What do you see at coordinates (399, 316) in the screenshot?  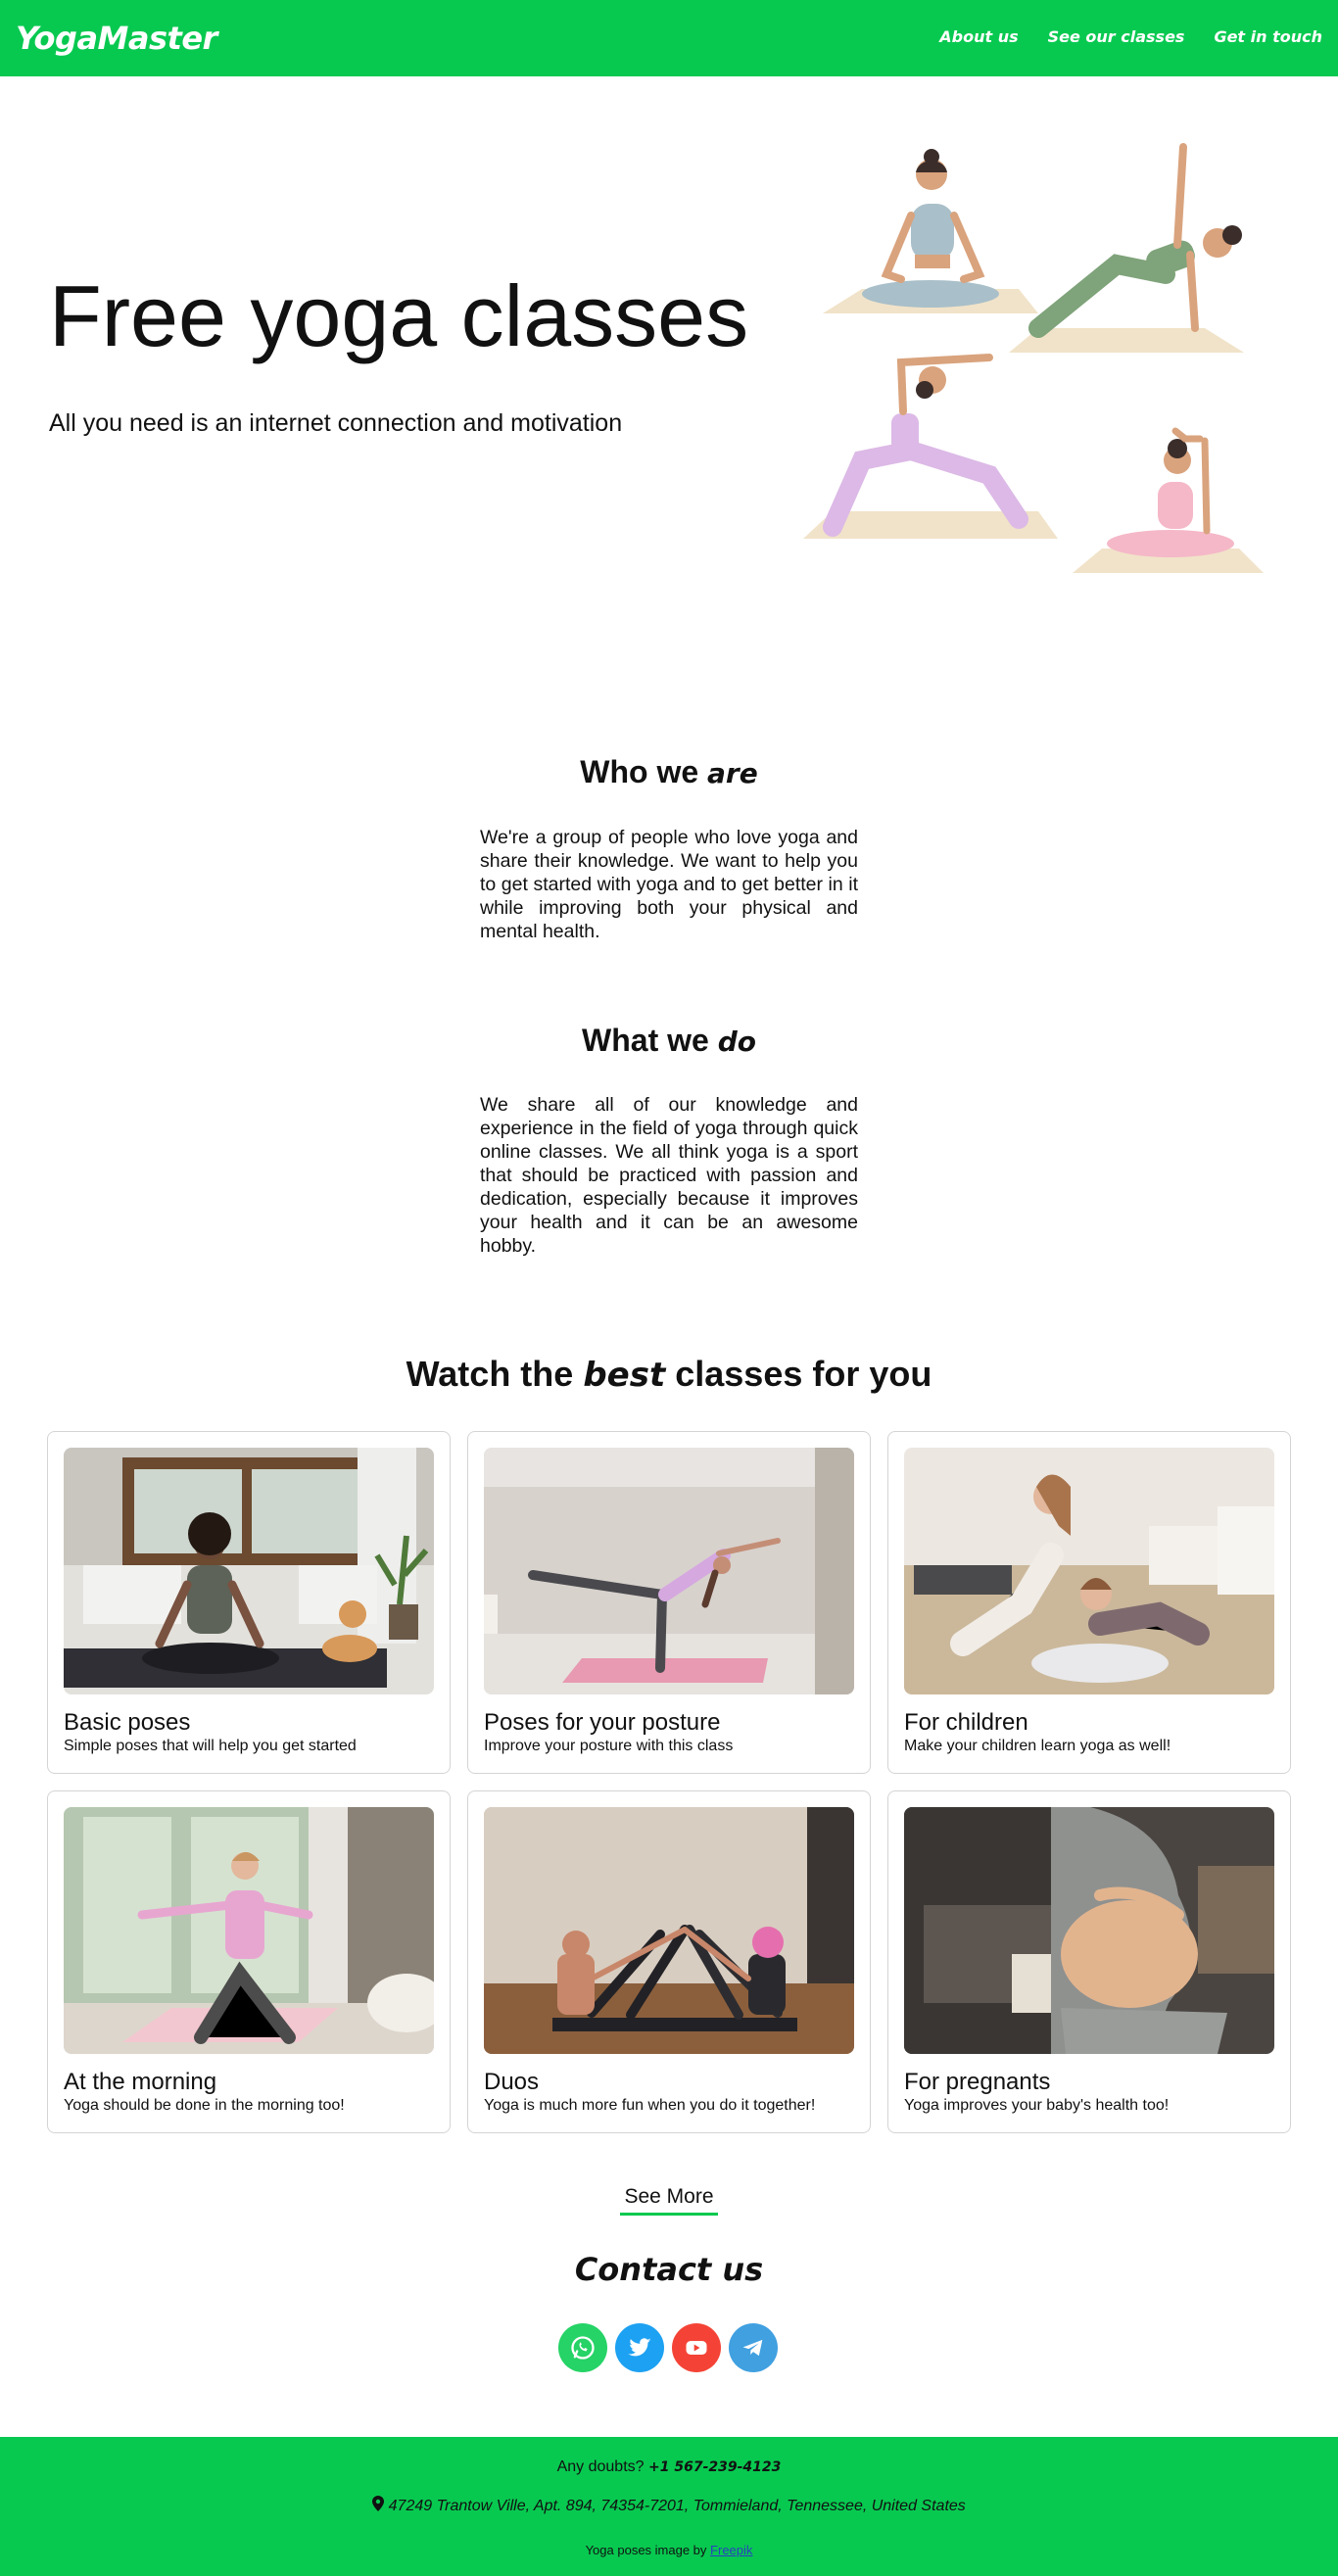 I see `hero-title: Free yoga classes` at bounding box center [399, 316].